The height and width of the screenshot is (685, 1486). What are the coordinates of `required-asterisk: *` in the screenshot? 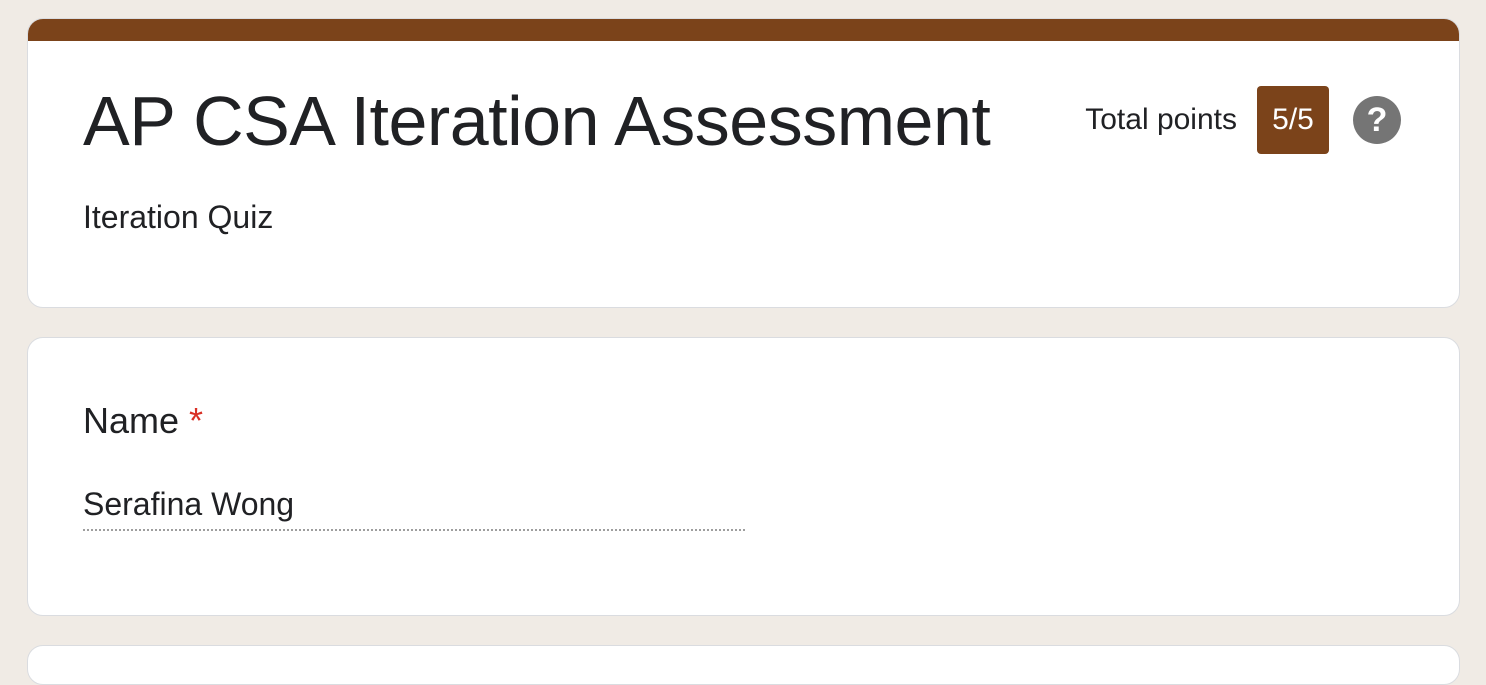 It's located at (196, 420).